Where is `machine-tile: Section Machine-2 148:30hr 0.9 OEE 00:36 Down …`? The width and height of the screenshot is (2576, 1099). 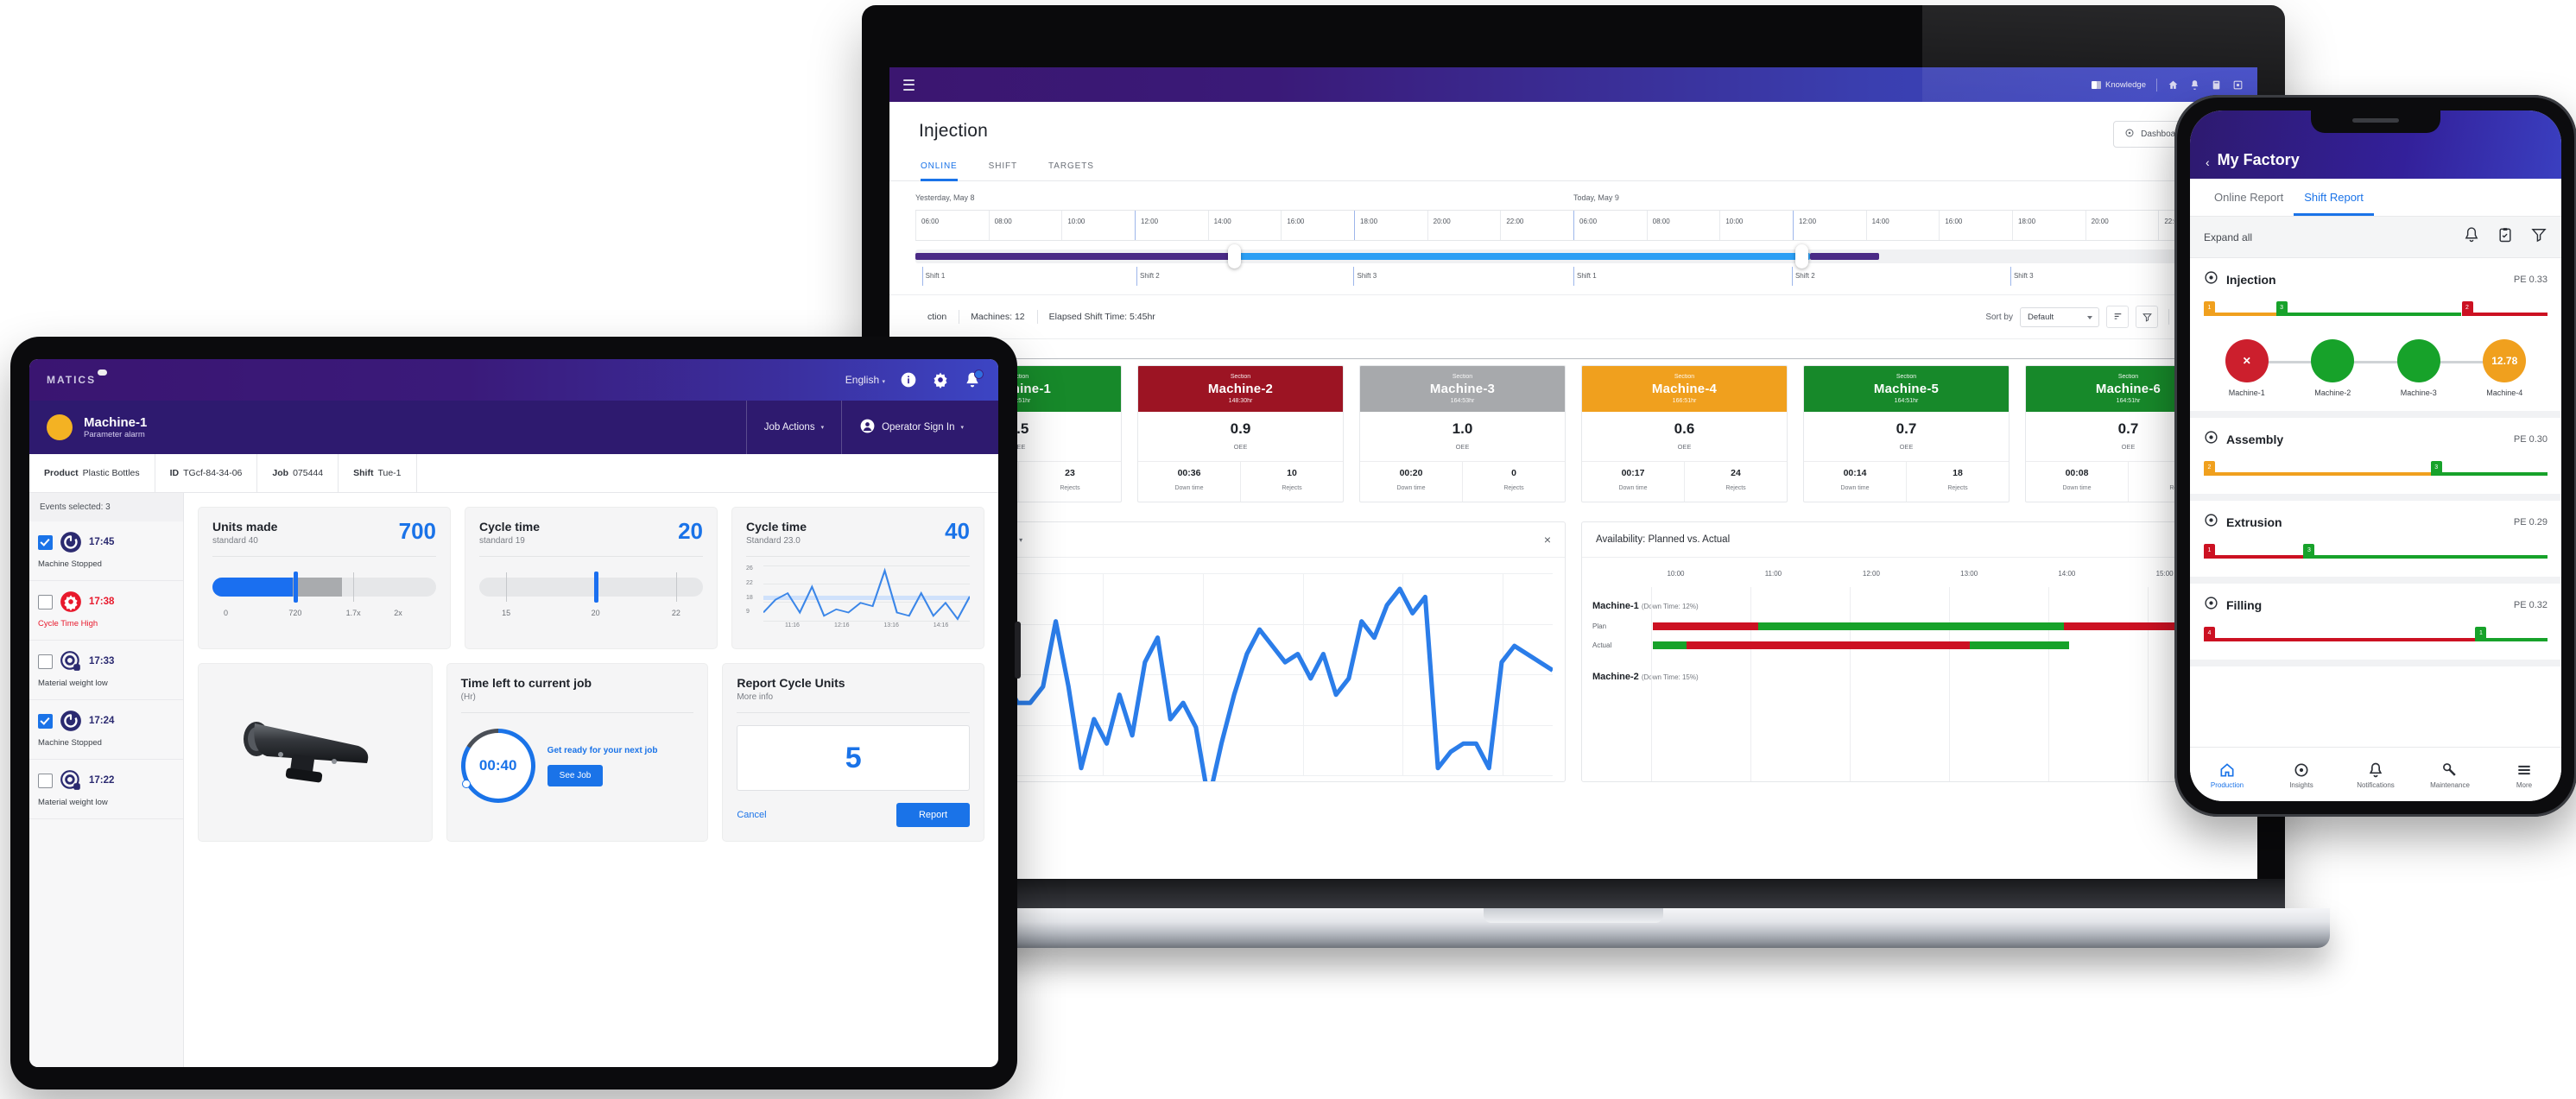 machine-tile: Section Machine-2 148:30hr 0.9 OEE 00:36 Down … is located at coordinates (1240, 433).